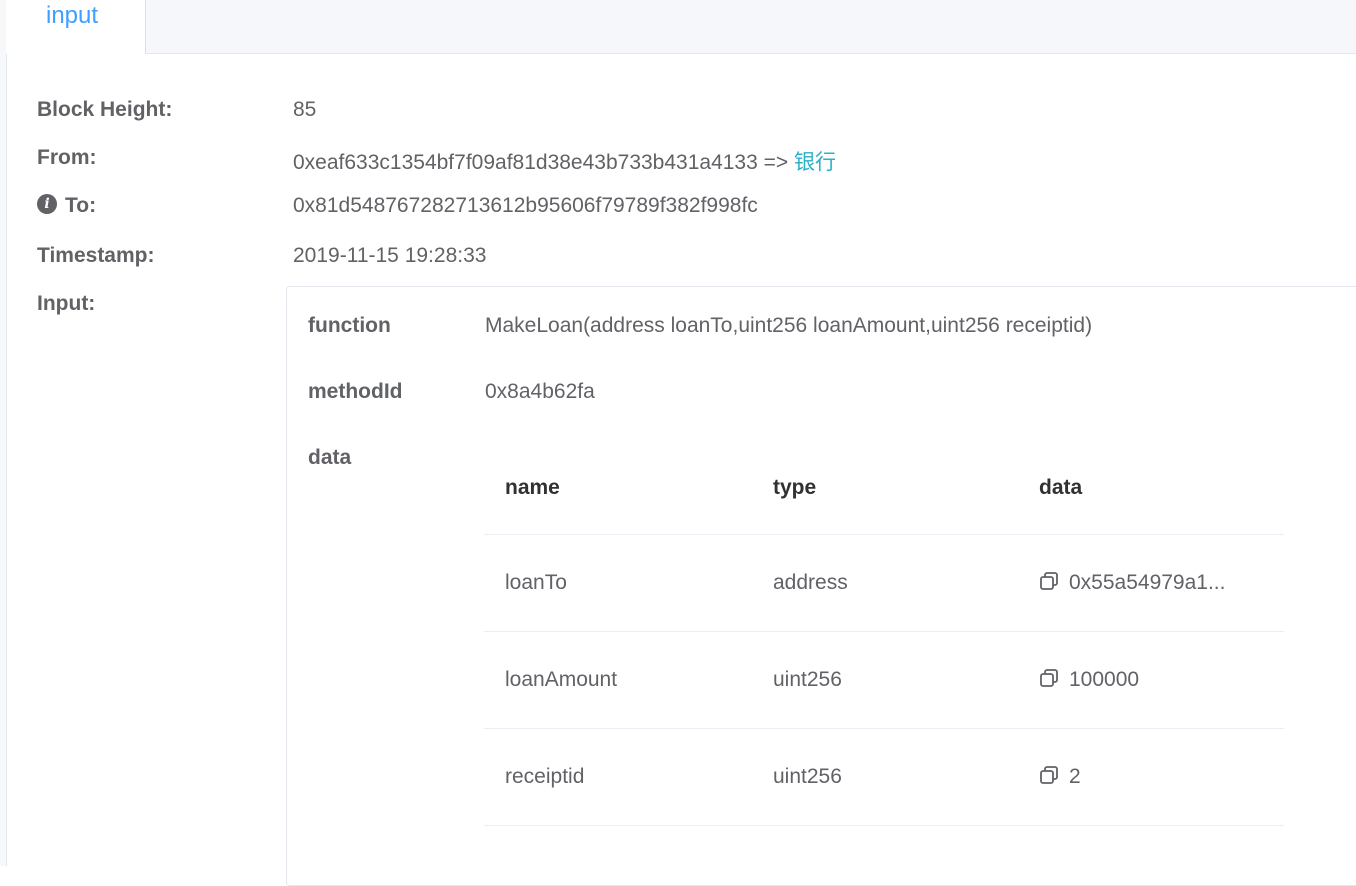 This screenshot has width=1356, height=886. What do you see at coordinates (390, 255) in the screenshot?
I see `timestamp-value: 2019-11-15 19:28:33` at bounding box center [390, 255].